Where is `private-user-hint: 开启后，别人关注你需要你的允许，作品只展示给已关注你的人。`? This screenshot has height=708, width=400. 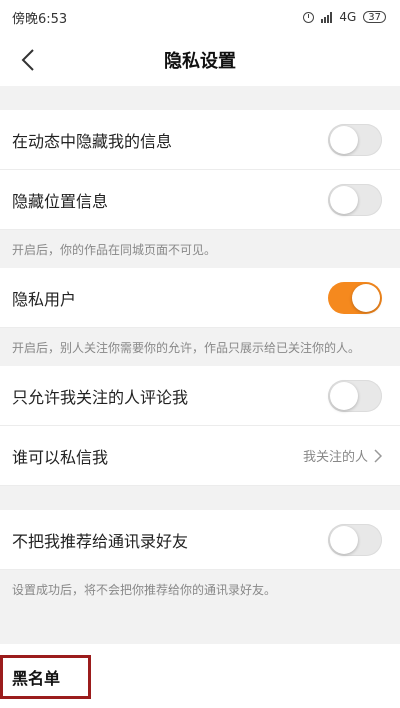 private-user-hint: 开启后，别人关注你需要你的允许，作品只展示给已关注你的人。 is located at coordinates (200, 347).